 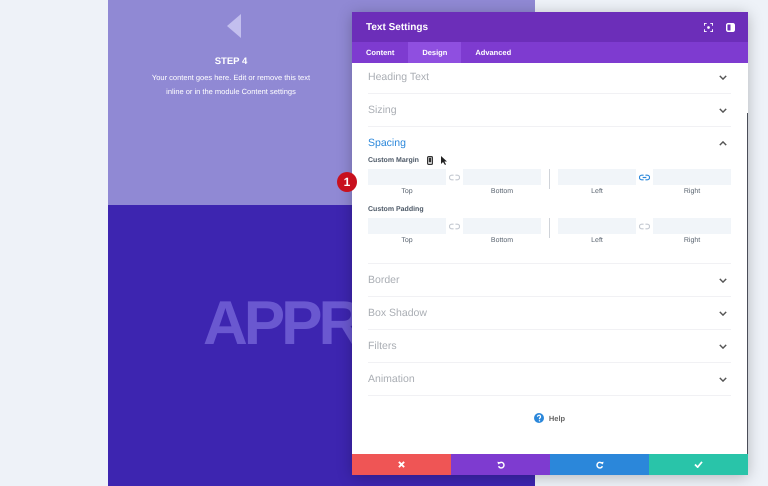 What do you see at coordinates (708, 27) in the screenshot?
I see `expand-icon` at bounding box center [708, 27].